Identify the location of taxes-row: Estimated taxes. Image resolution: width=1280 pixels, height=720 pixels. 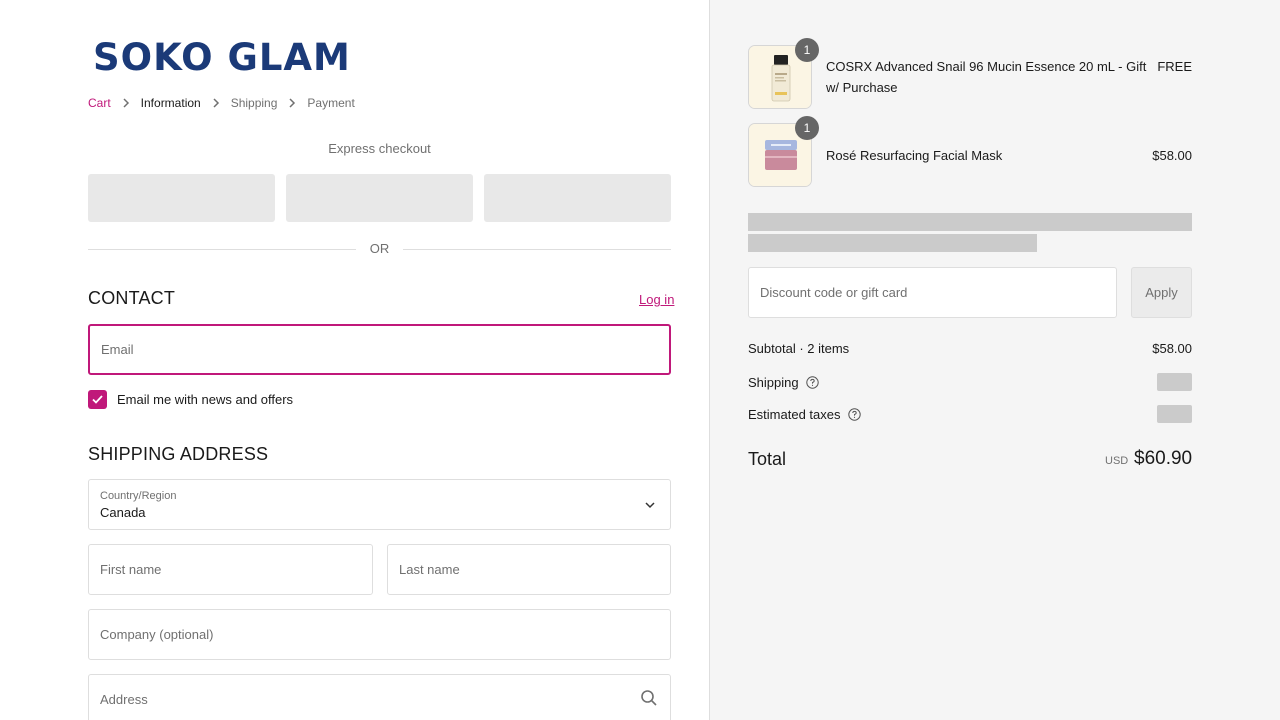
(970, 414).